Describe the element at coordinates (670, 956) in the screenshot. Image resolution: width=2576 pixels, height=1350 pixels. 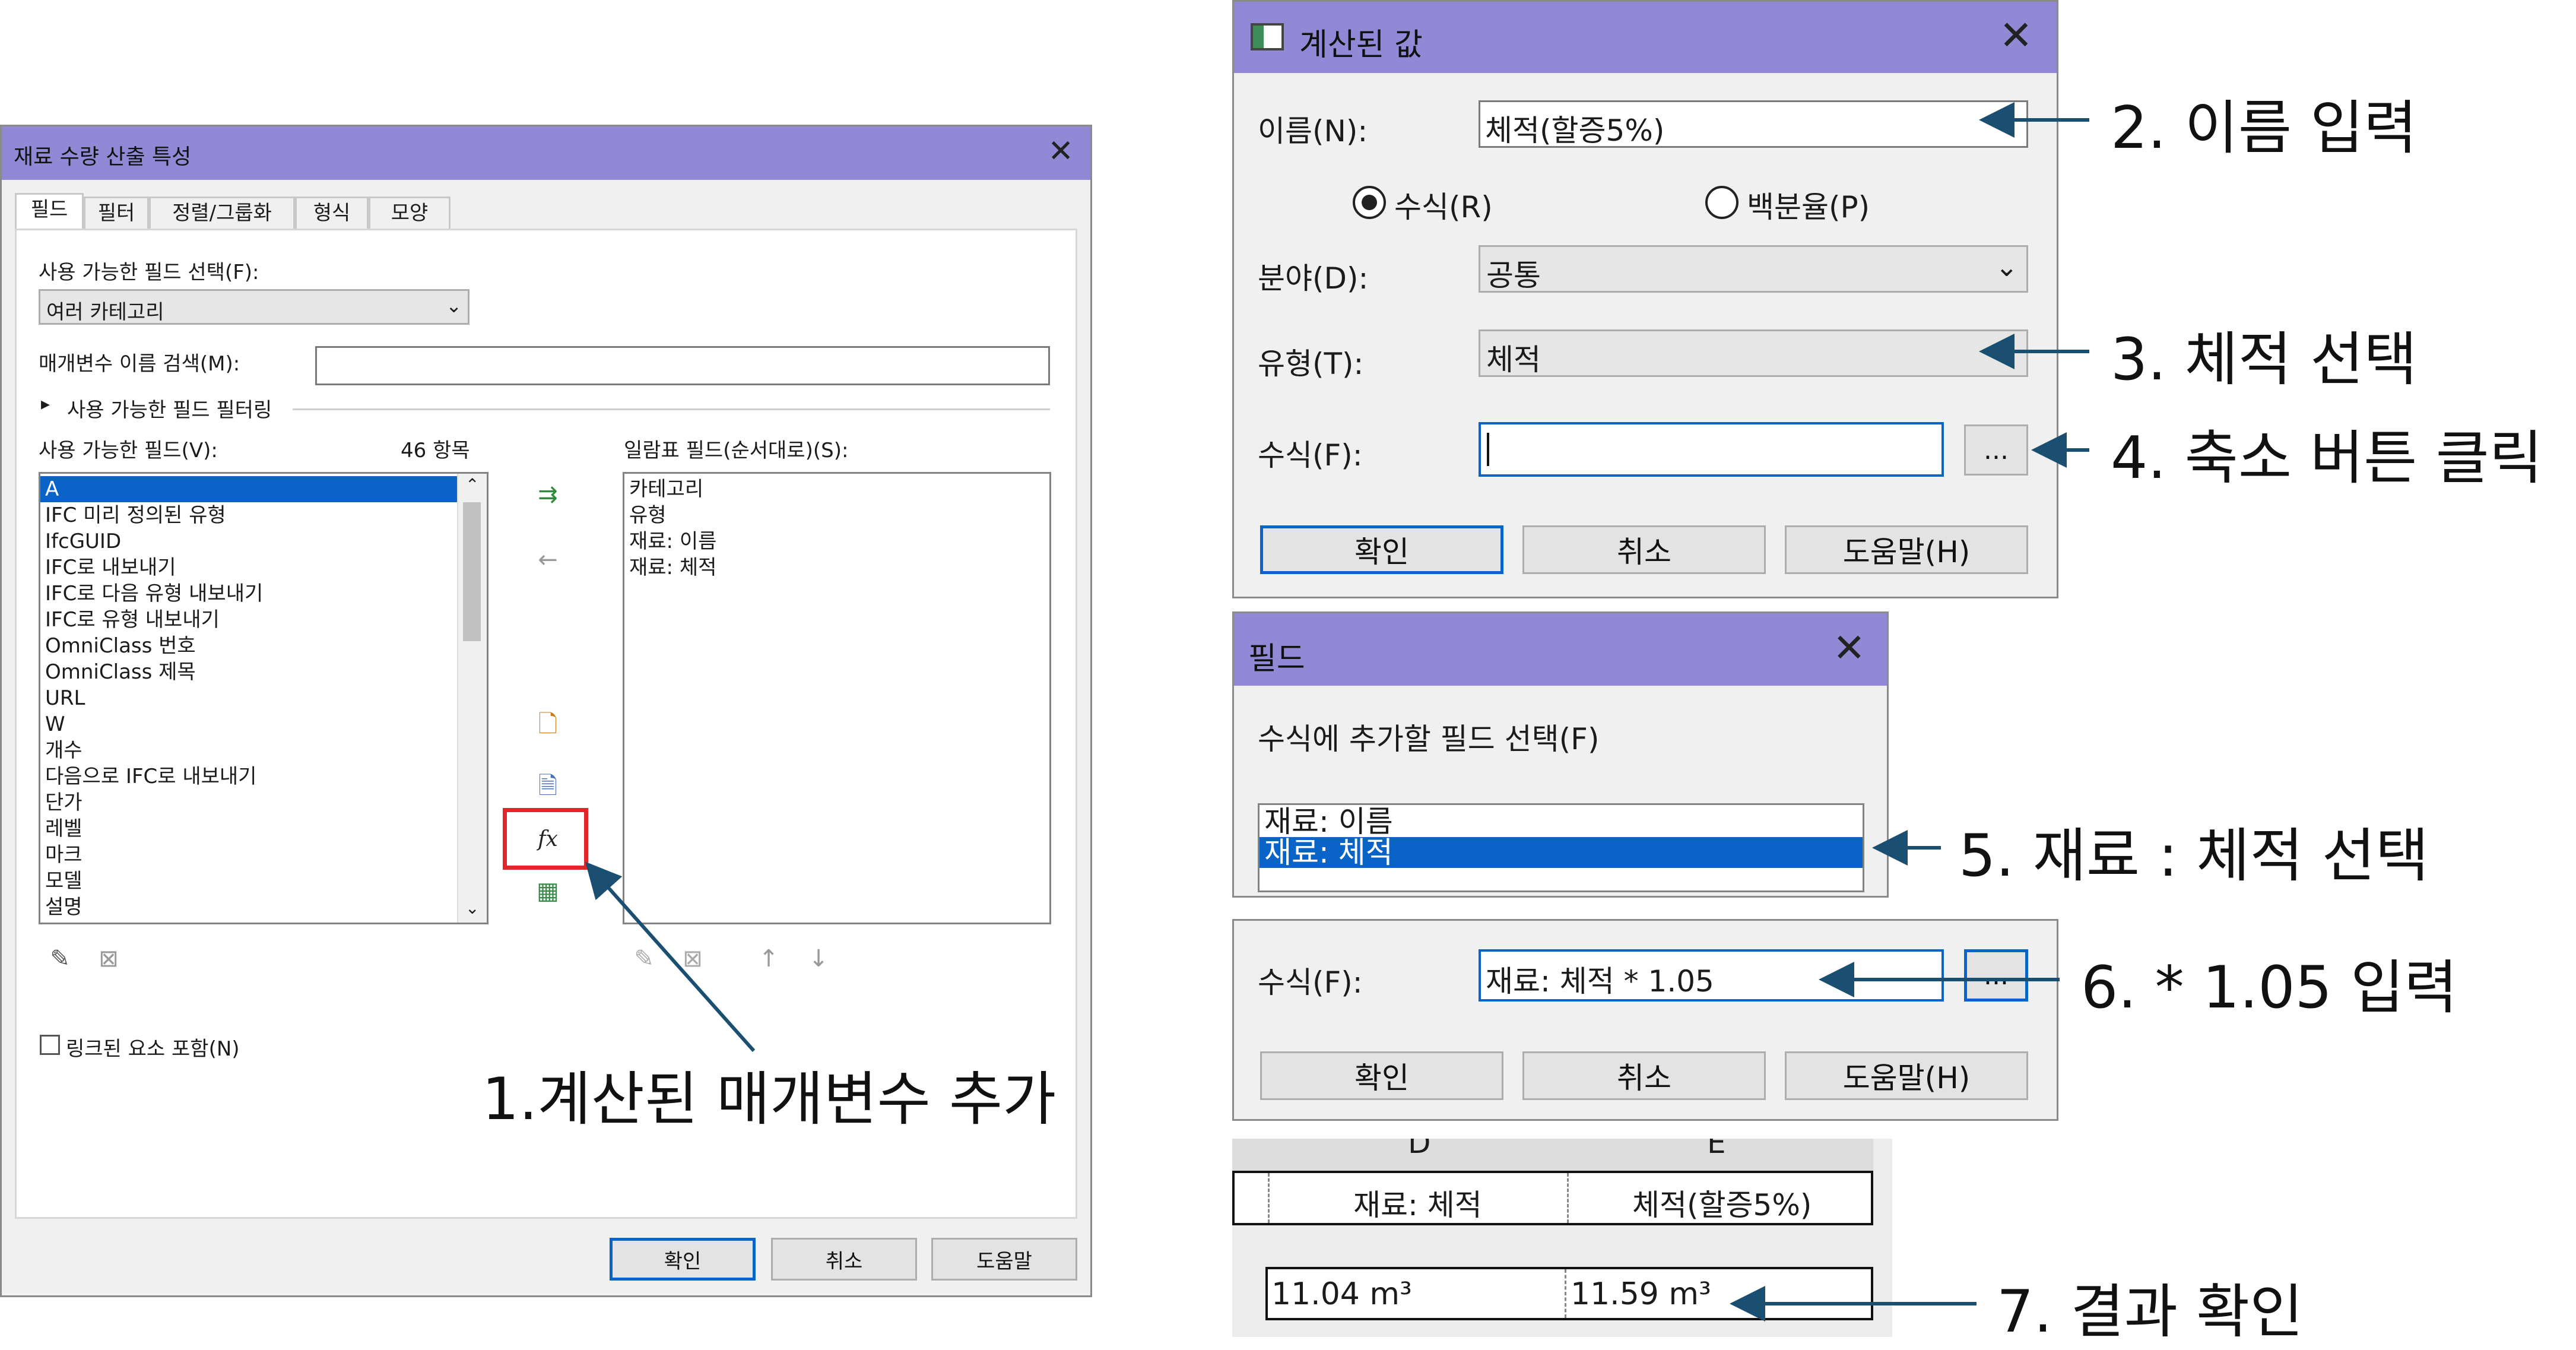
I see `arrow-step1` at that location.